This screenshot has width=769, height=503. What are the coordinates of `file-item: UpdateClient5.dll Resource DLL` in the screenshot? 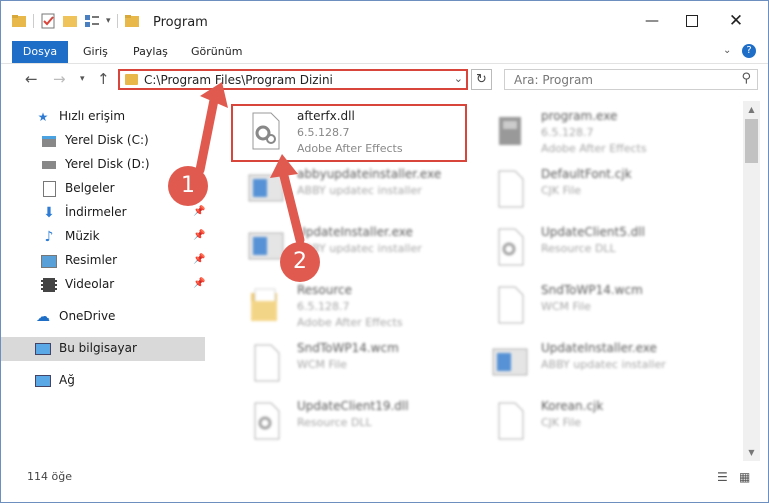 It's located at (597, 247).